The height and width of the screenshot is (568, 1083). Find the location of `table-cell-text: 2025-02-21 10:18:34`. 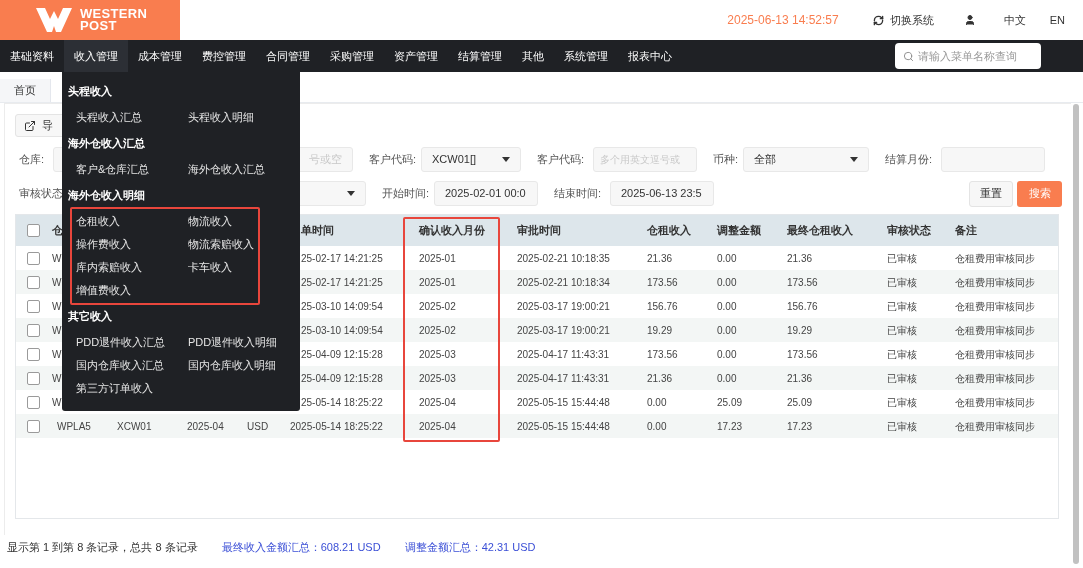

table-cell-text: 2025-02-21 10:18:34 is located at coordinates (563, 282).